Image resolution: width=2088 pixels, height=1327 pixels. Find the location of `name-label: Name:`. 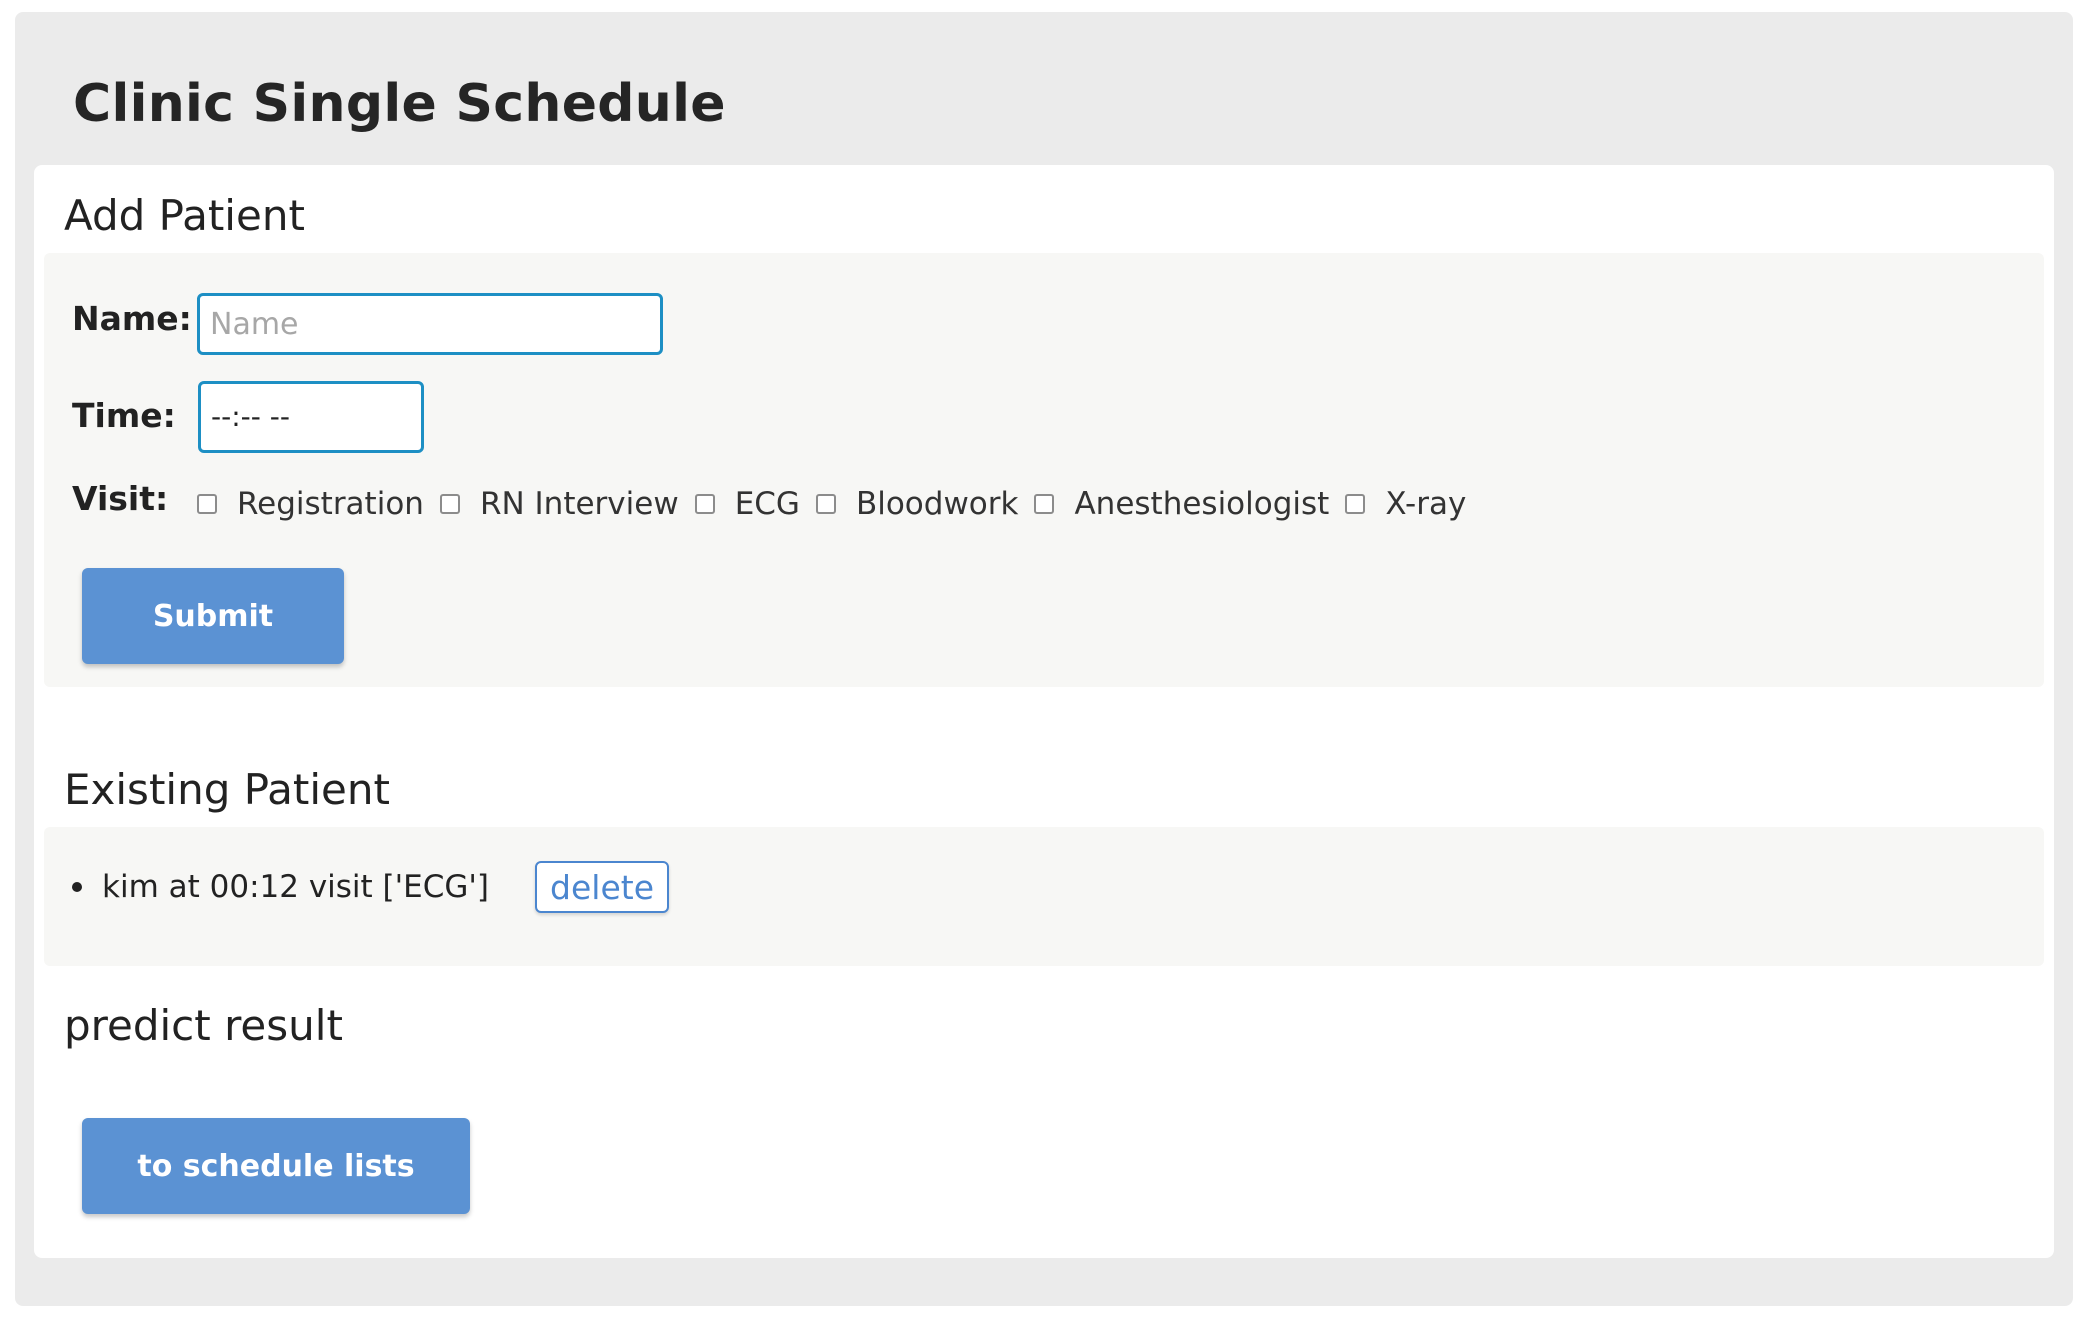

name-label: Name: is located at coordinates (132, 318).